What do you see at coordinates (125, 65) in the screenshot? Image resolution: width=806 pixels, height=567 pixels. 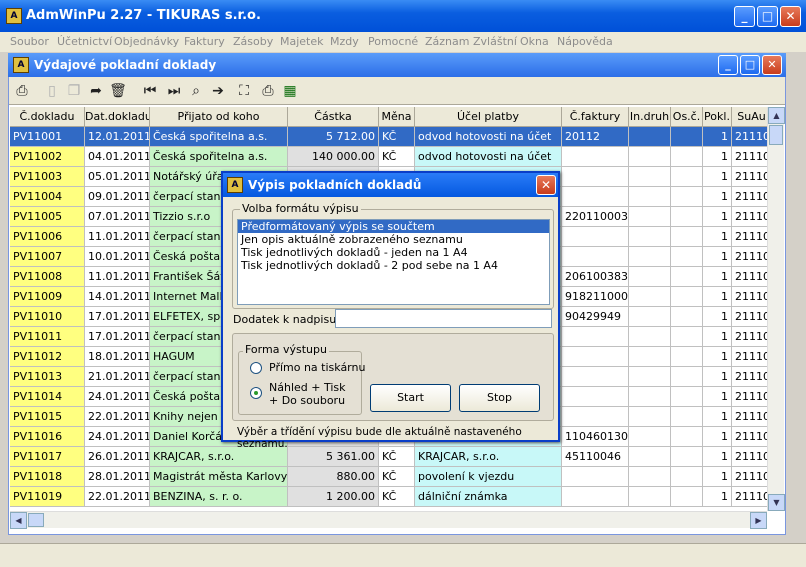 I see `inner-title: Výdajové pokladní doklady` at bounding box center [125, 65].